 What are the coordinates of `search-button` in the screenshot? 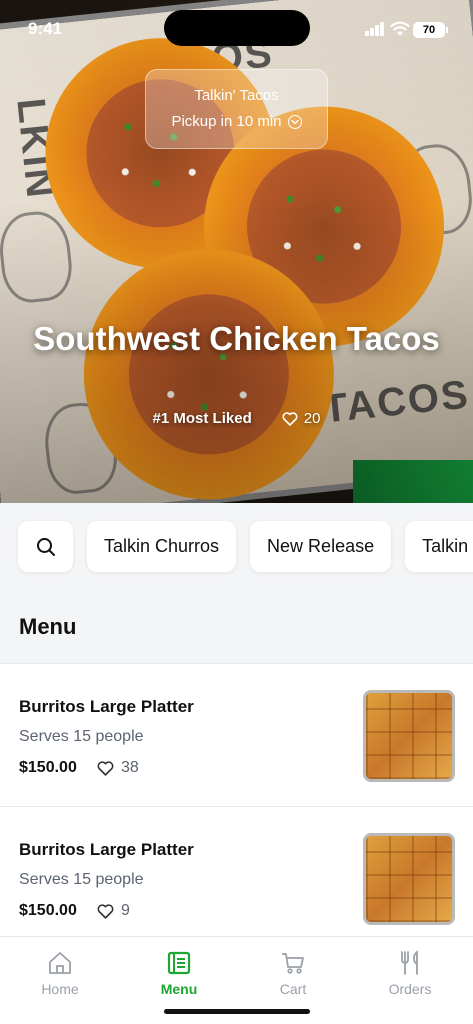 It's located at (45, 546).